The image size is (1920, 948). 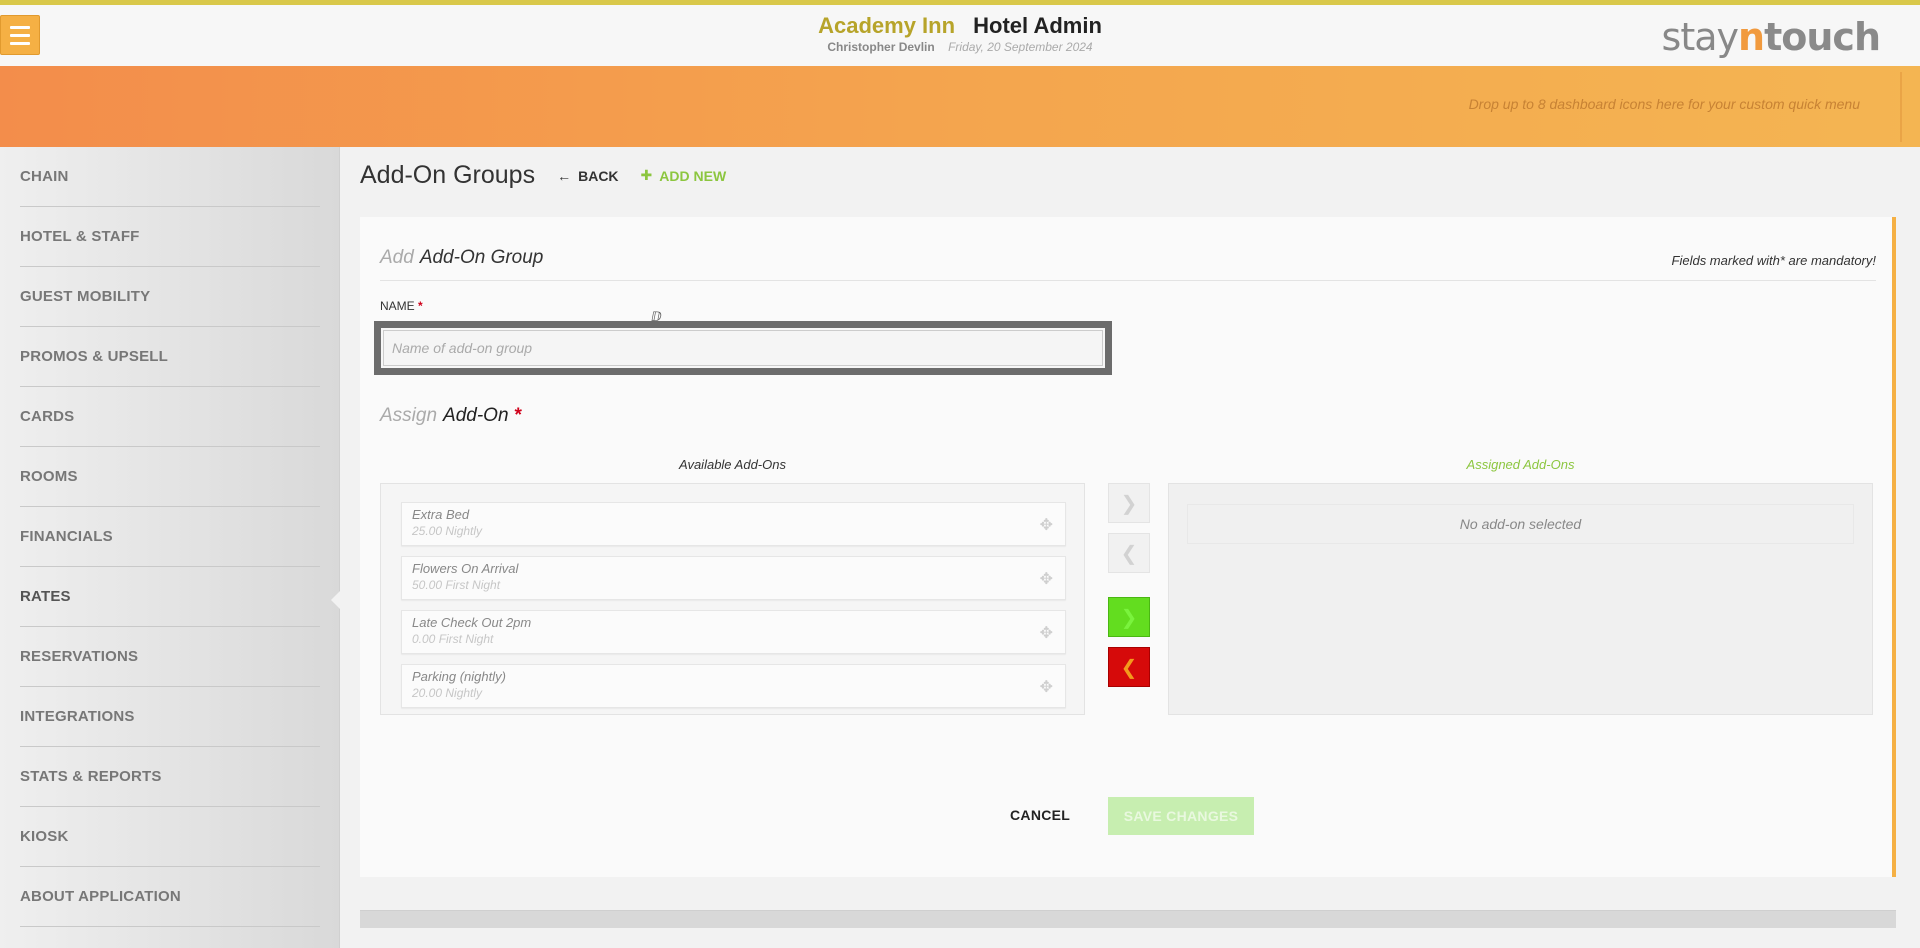 I want to click on sidebar-item-label: RESERVATIONS, so click(x=79, y=656).